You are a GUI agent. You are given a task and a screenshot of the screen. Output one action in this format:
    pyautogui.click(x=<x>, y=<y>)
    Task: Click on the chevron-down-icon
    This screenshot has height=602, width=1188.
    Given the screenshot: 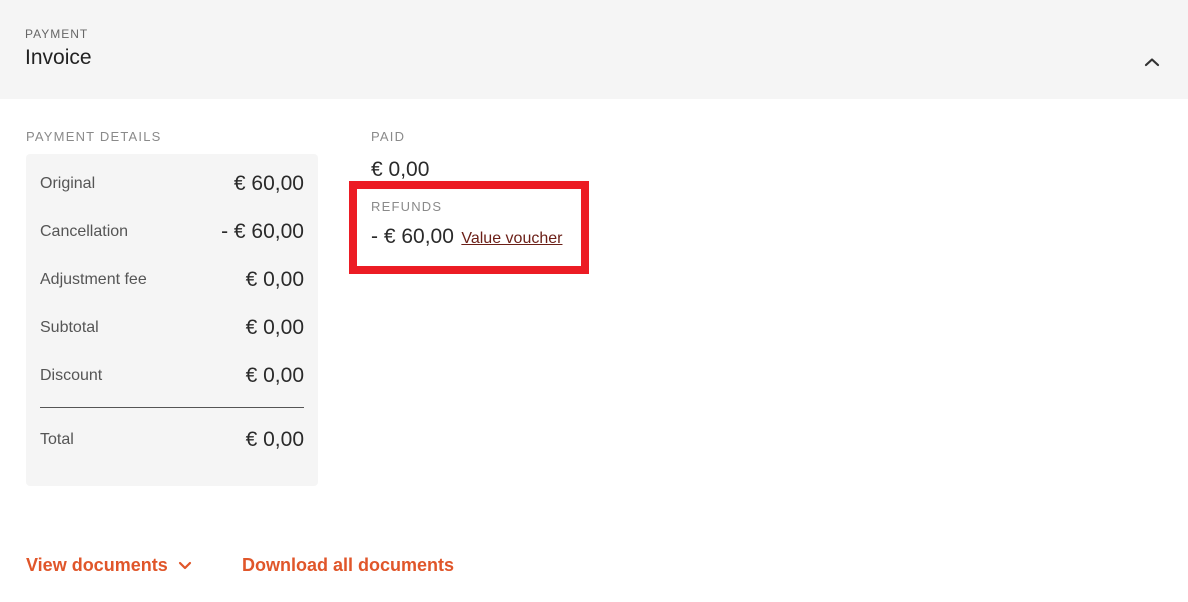 What is the action you would take?
    pyautogui.click(x=185, y=565)
    